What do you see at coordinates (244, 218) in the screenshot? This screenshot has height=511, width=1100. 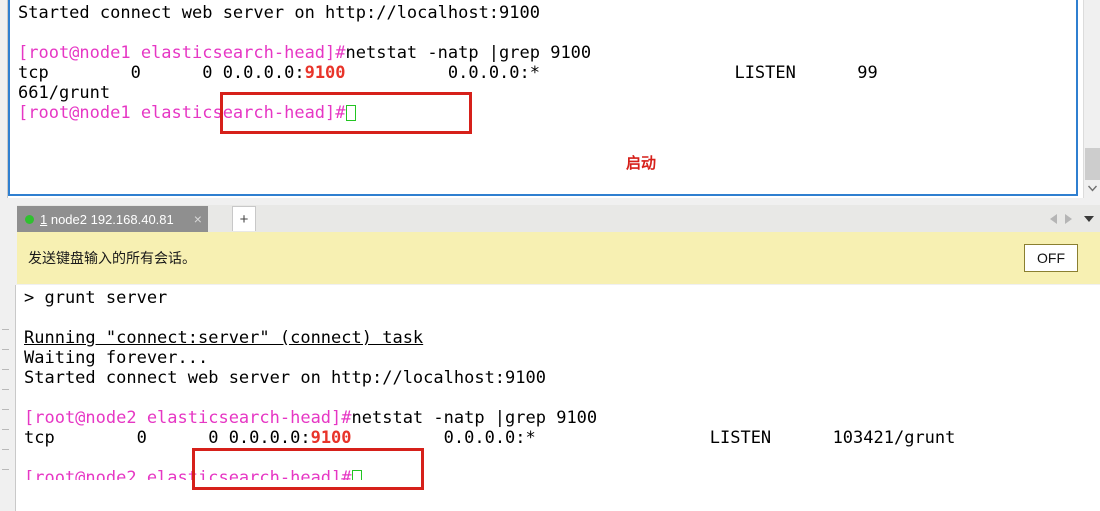 I see `new-tab-button: +` at bounding box center [244, 218].